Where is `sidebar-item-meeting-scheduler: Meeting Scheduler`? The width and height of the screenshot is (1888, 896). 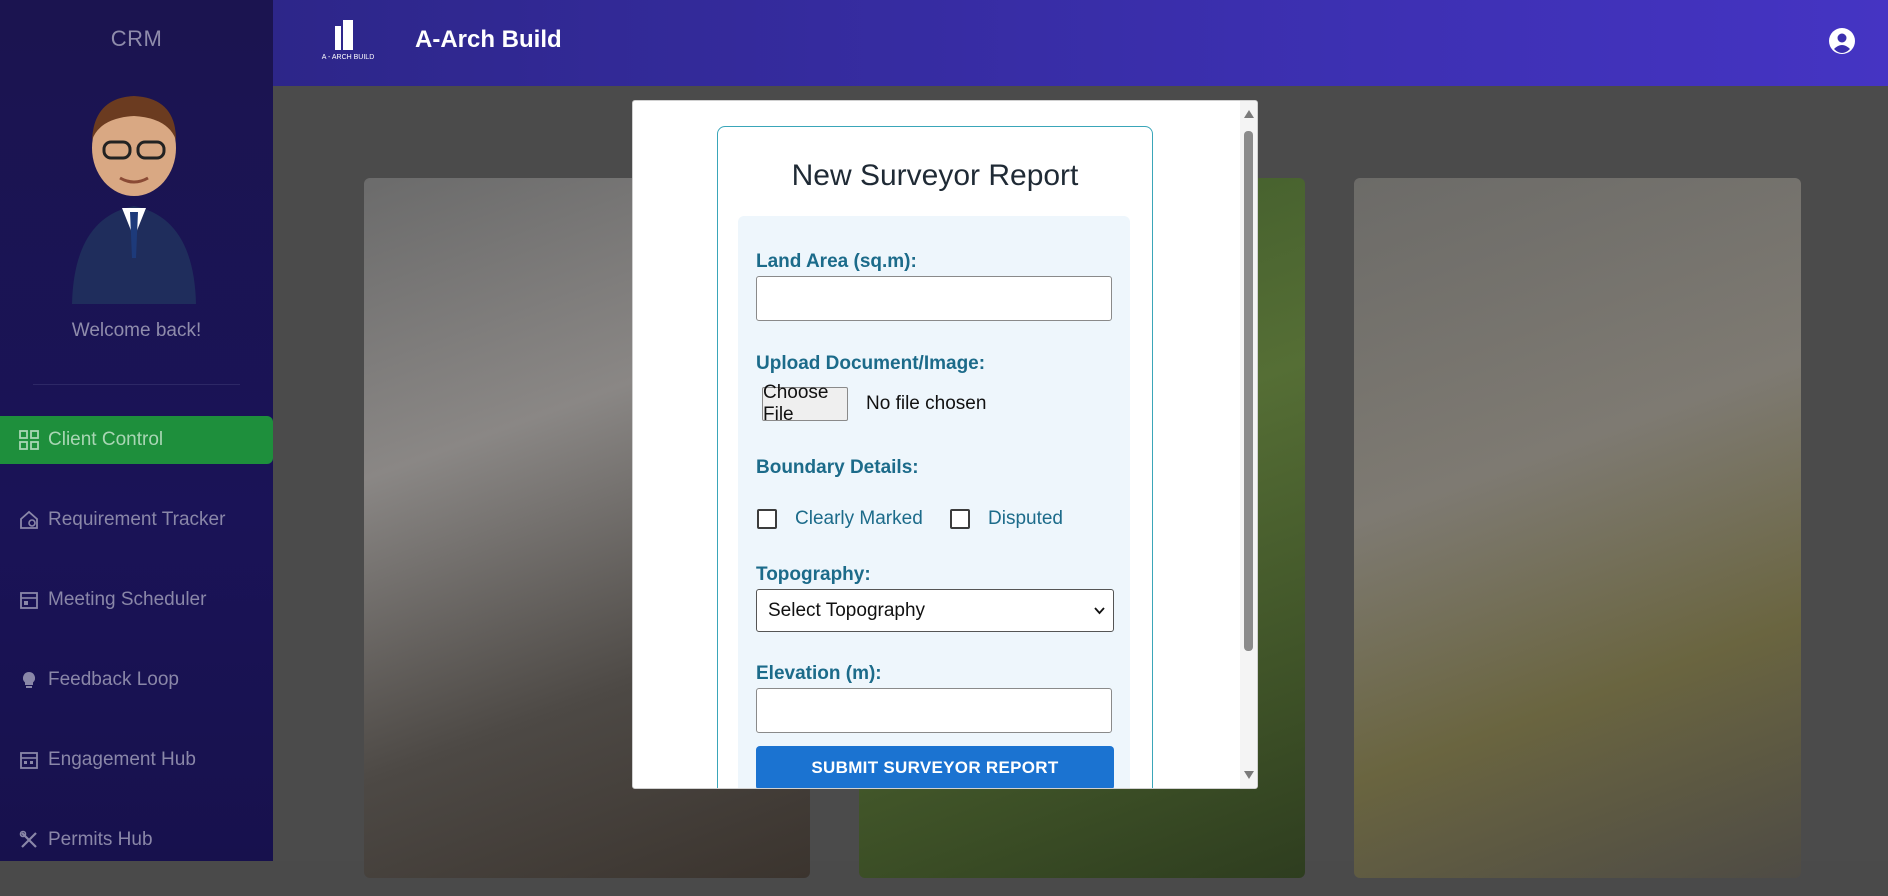 sidebar-item-meeting-scheduler: Meeting Scheduler is located at coordinates (136, 600).